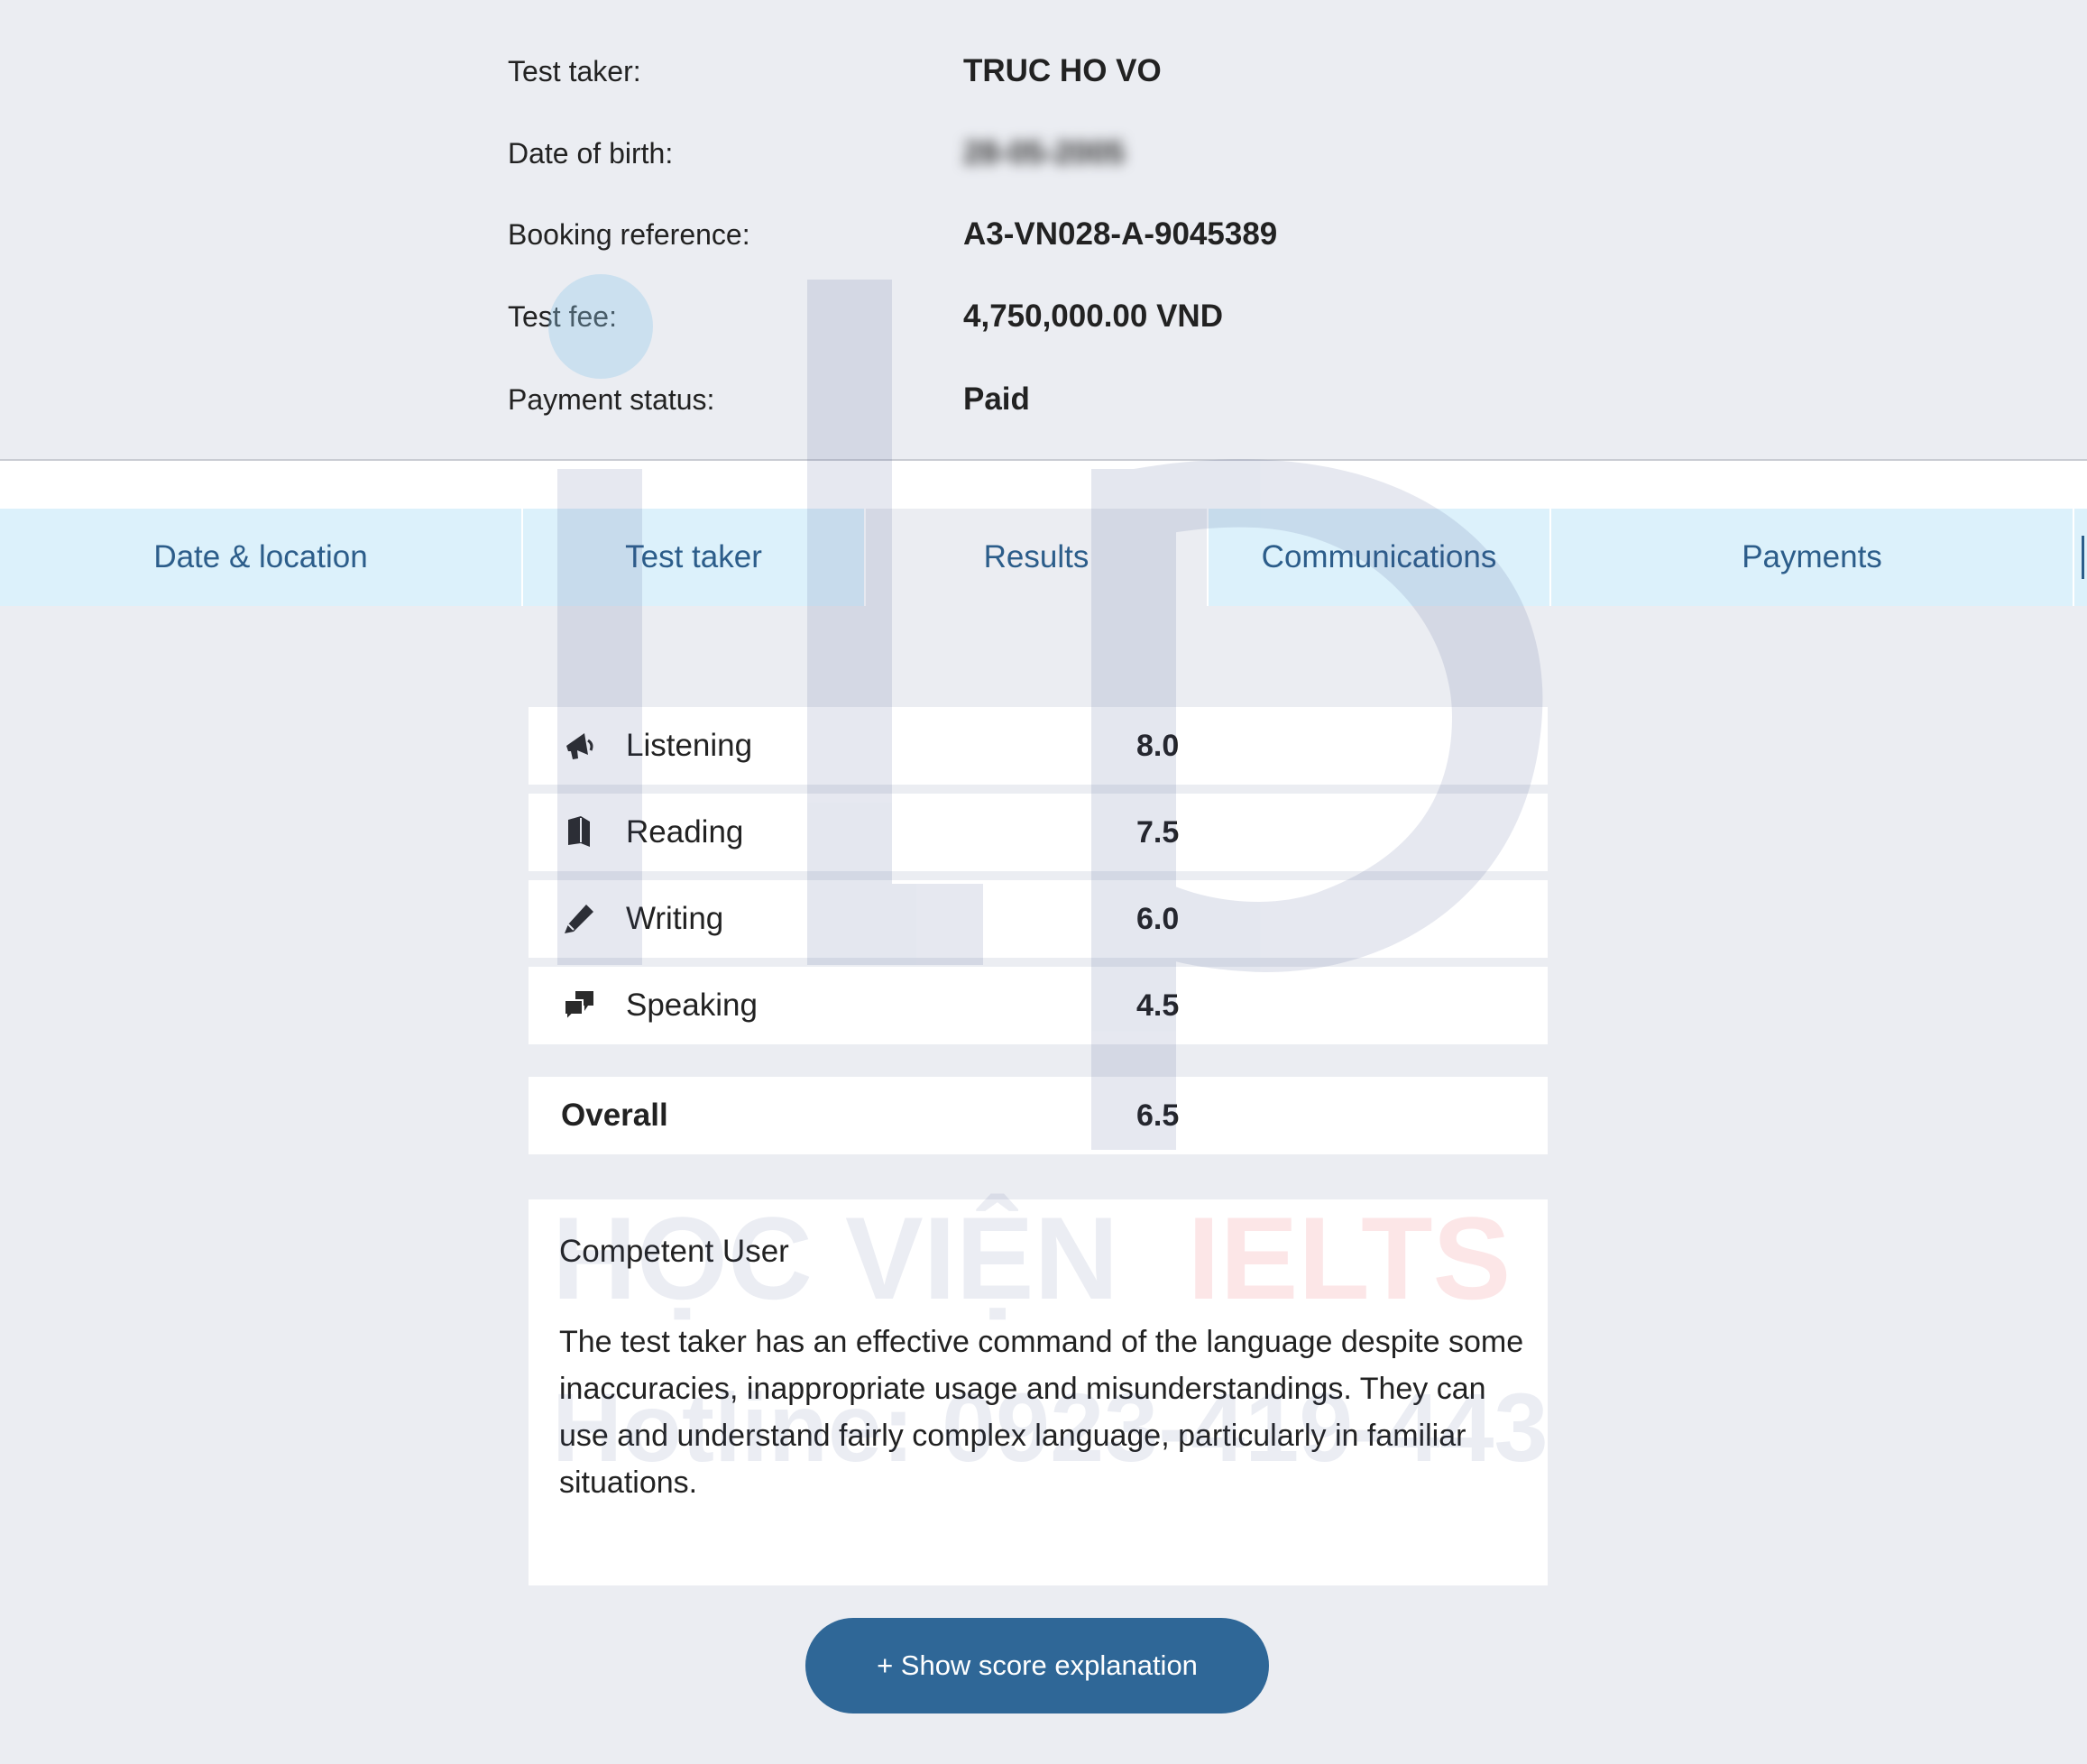 Image resolution: width=2087 pixels, height=1764 pixels. What do you see at coordinates (1380, 557) in the screenshot?
I see `tab-communications: Communications` at bounding box center [1380, 557].